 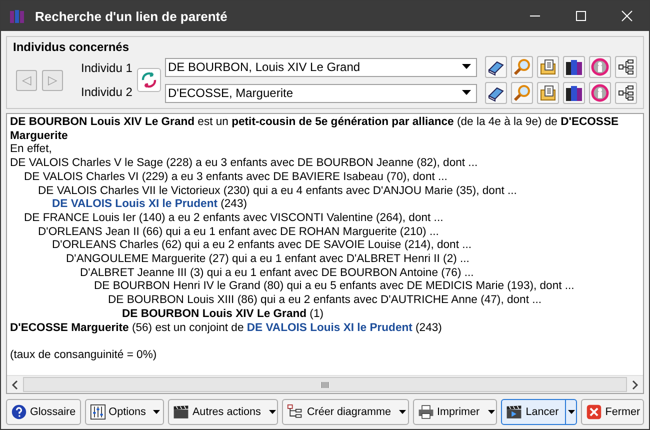 What do you see at coordinates (295, 412) in the screenshot?
I see `diagram-icon` at bounding box center [295, 412].